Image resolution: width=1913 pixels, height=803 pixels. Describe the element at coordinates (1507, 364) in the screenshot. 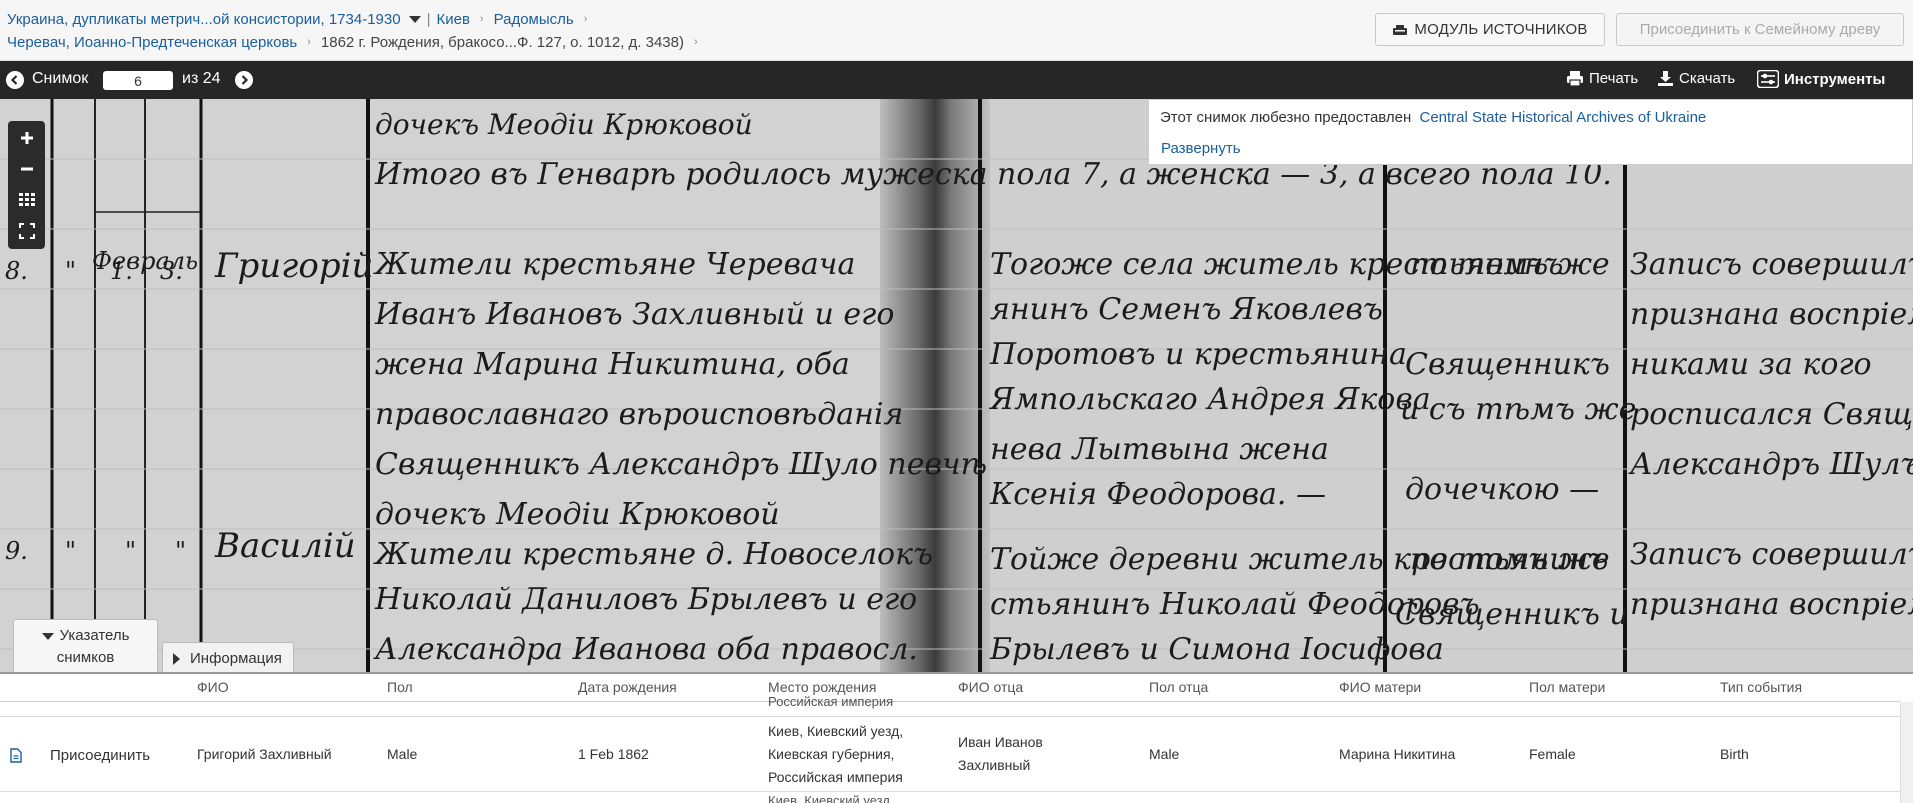

I see `svg-text: Священникъ` at that location.